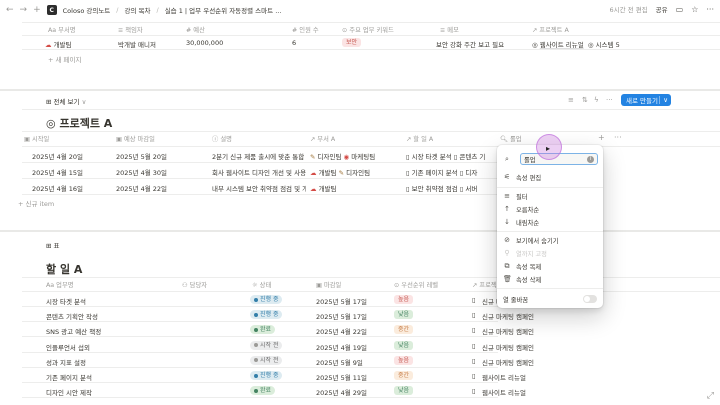 Image resolution: width=720 pixels, height=405 pixels. I want to click on desc-cell: 회사 웹사이트 디자인 개선 및 사용자, so click(259, 172).